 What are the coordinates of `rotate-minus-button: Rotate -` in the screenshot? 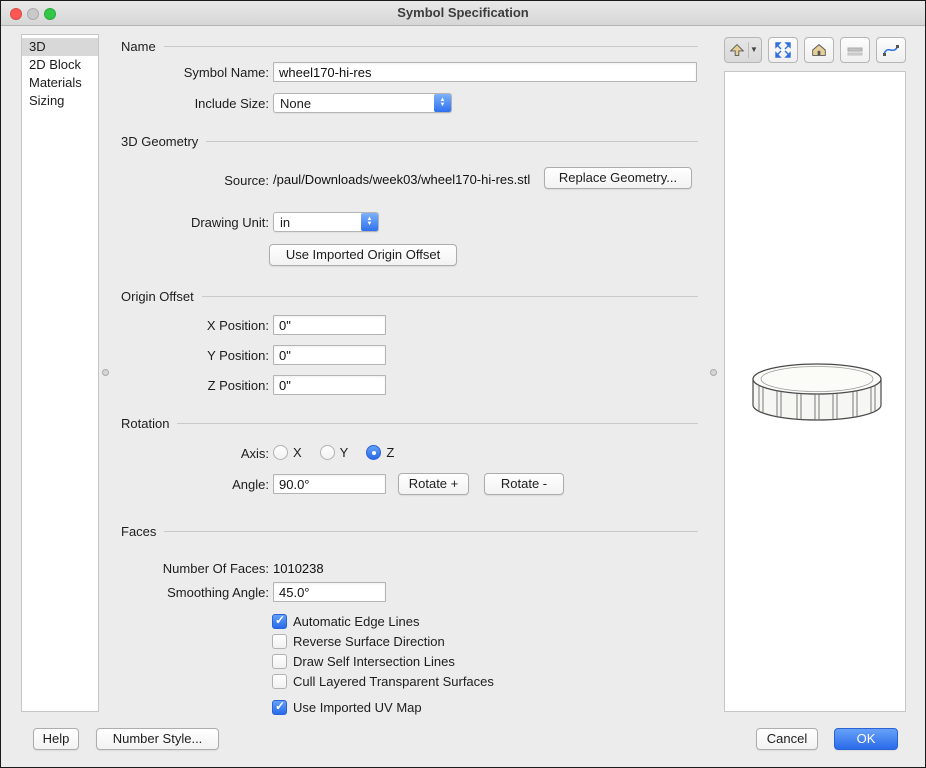 It's located at (524, 484).